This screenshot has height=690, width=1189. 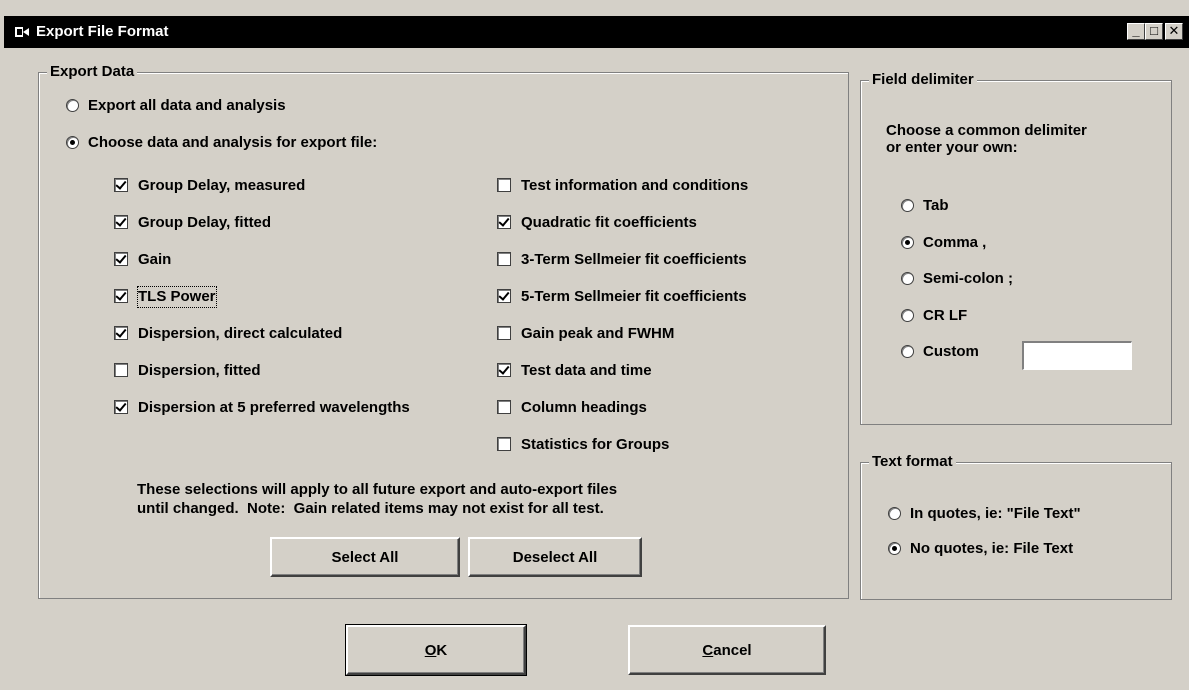 I want to click on checkbox-5-term-sellmeier-fit-coefficients-label: 5-Term Sellmeier fit coefficients, so click(x=634, y=296).